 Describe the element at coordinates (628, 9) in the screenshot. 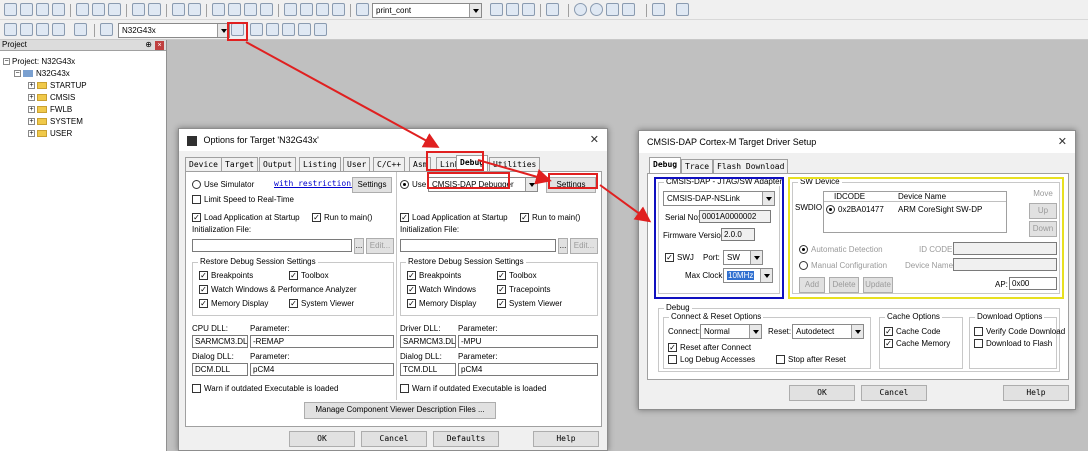

I see `settings-icon` at that location.